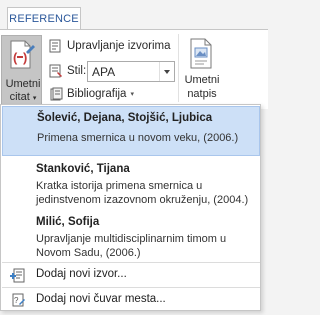 This screenshot has height=315, width=320. I want to click on insert-caption-label-1: Umetni, so click(202, 80).